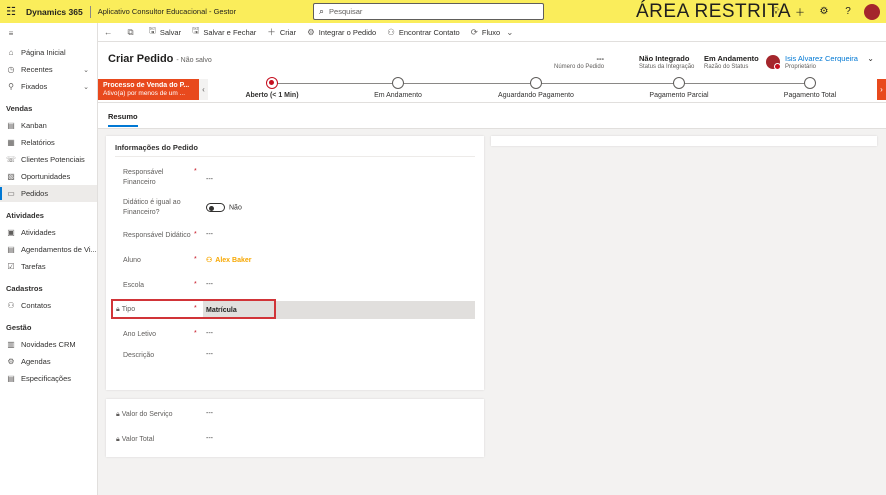 The image size is (886, 495). What do you see at coordinates (48, 33) in the screenshot?
I see `sidebar-menu-toggle: ≡` at bounding box center [48, 33].